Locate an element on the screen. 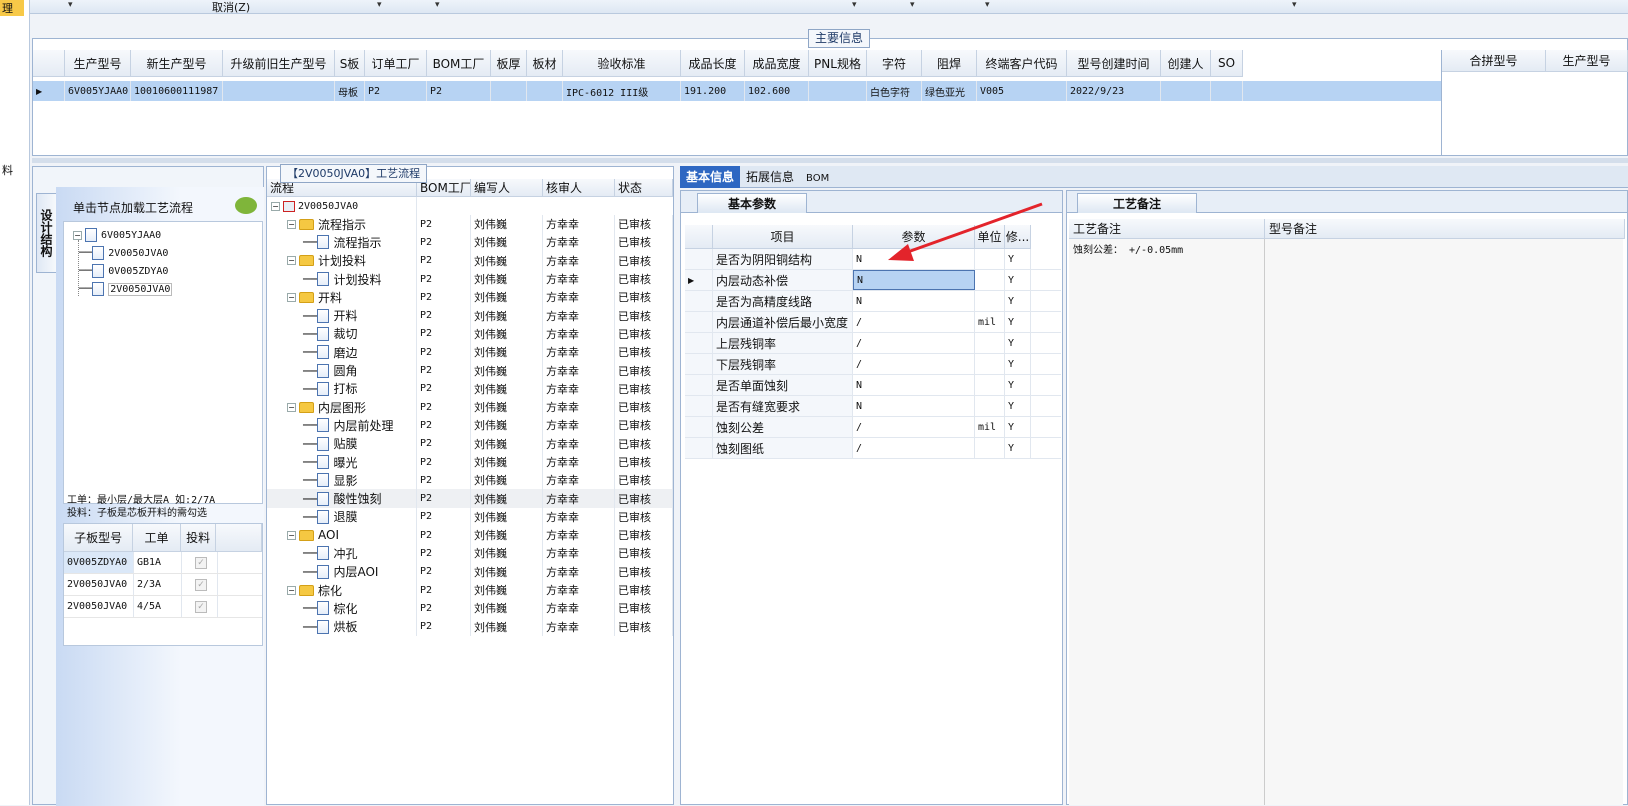 This screenshot has width=1628, height=806. flow-col-header: 状态 is located at coordinates (644, 188).